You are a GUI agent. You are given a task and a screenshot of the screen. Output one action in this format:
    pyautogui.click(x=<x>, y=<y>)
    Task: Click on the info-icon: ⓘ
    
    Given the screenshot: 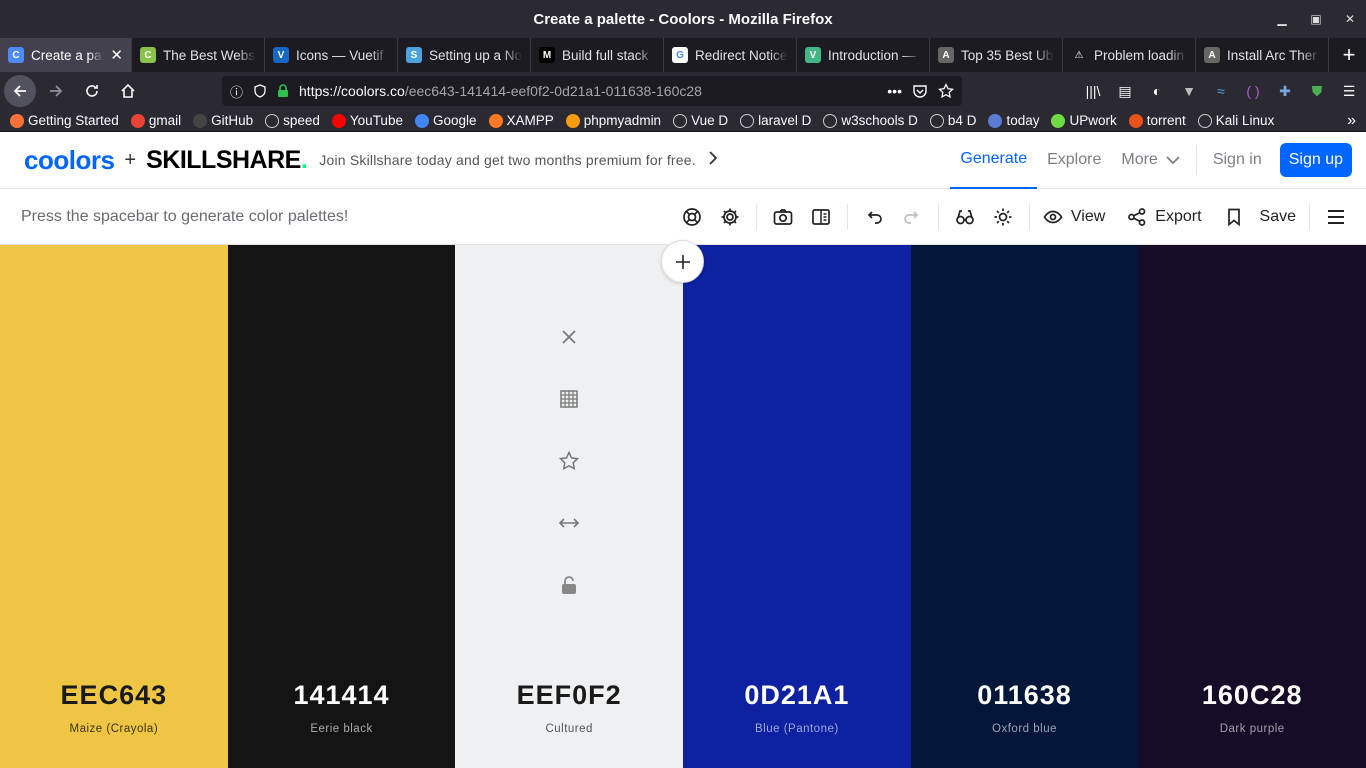 What is the action you would take?
    pyautogui.click(x=236, y=91)
    